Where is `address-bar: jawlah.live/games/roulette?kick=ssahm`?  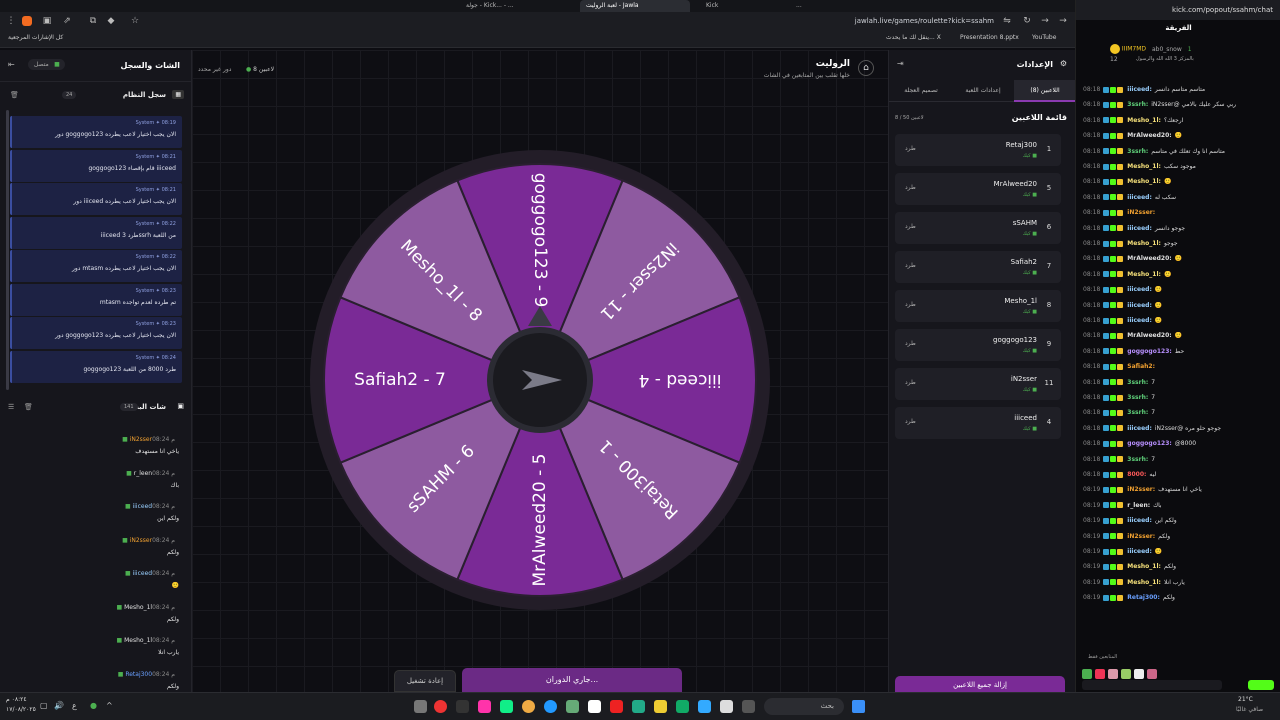
address-bar: jawlah.live/games/roulette?kick=ssahm is located at coordinates (570, 21).